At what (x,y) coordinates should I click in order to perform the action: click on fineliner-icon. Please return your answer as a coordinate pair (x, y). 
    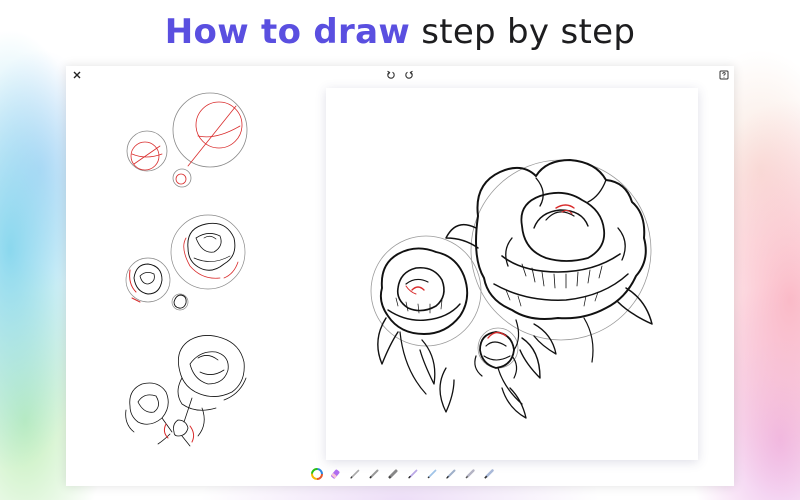
    Looking at the image, I should click on (432, 474).